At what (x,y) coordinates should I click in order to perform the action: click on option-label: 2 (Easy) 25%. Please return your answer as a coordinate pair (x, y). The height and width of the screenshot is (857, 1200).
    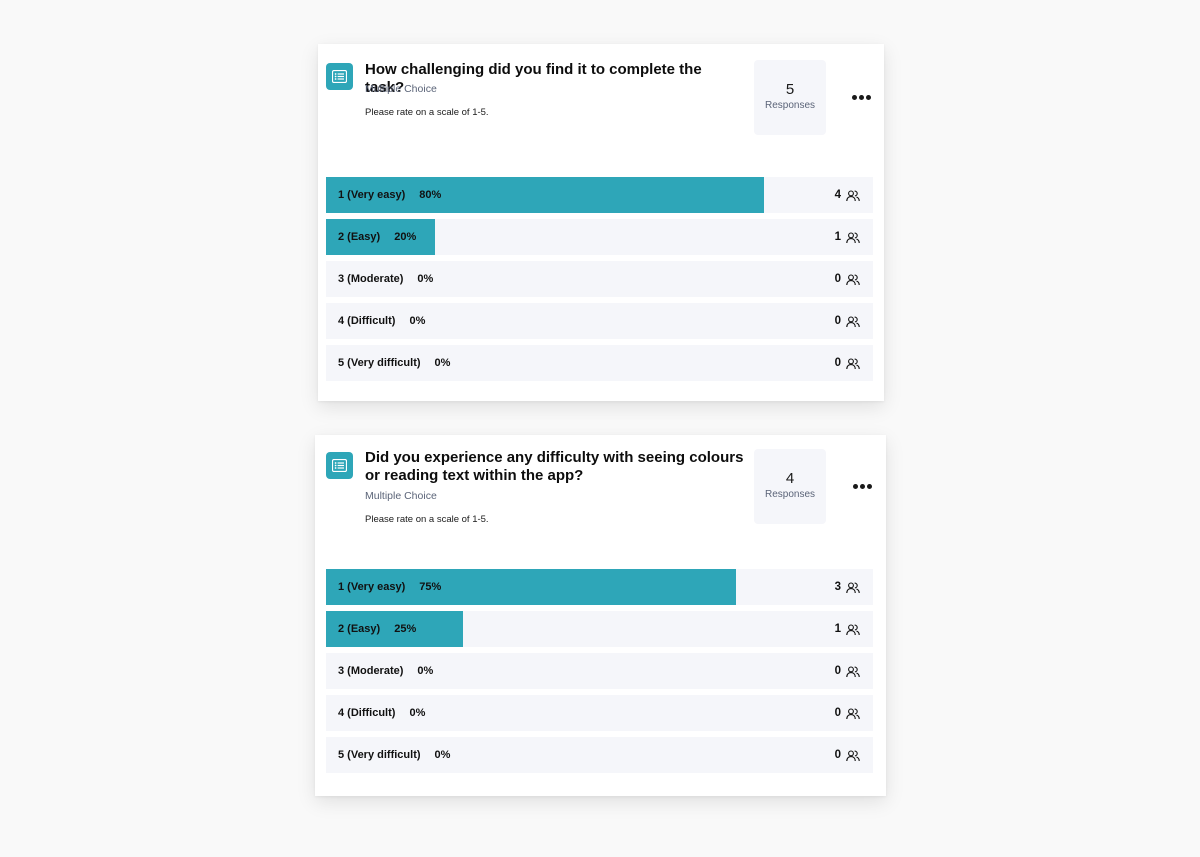
    Looking at the image, I should click on (377, 629).